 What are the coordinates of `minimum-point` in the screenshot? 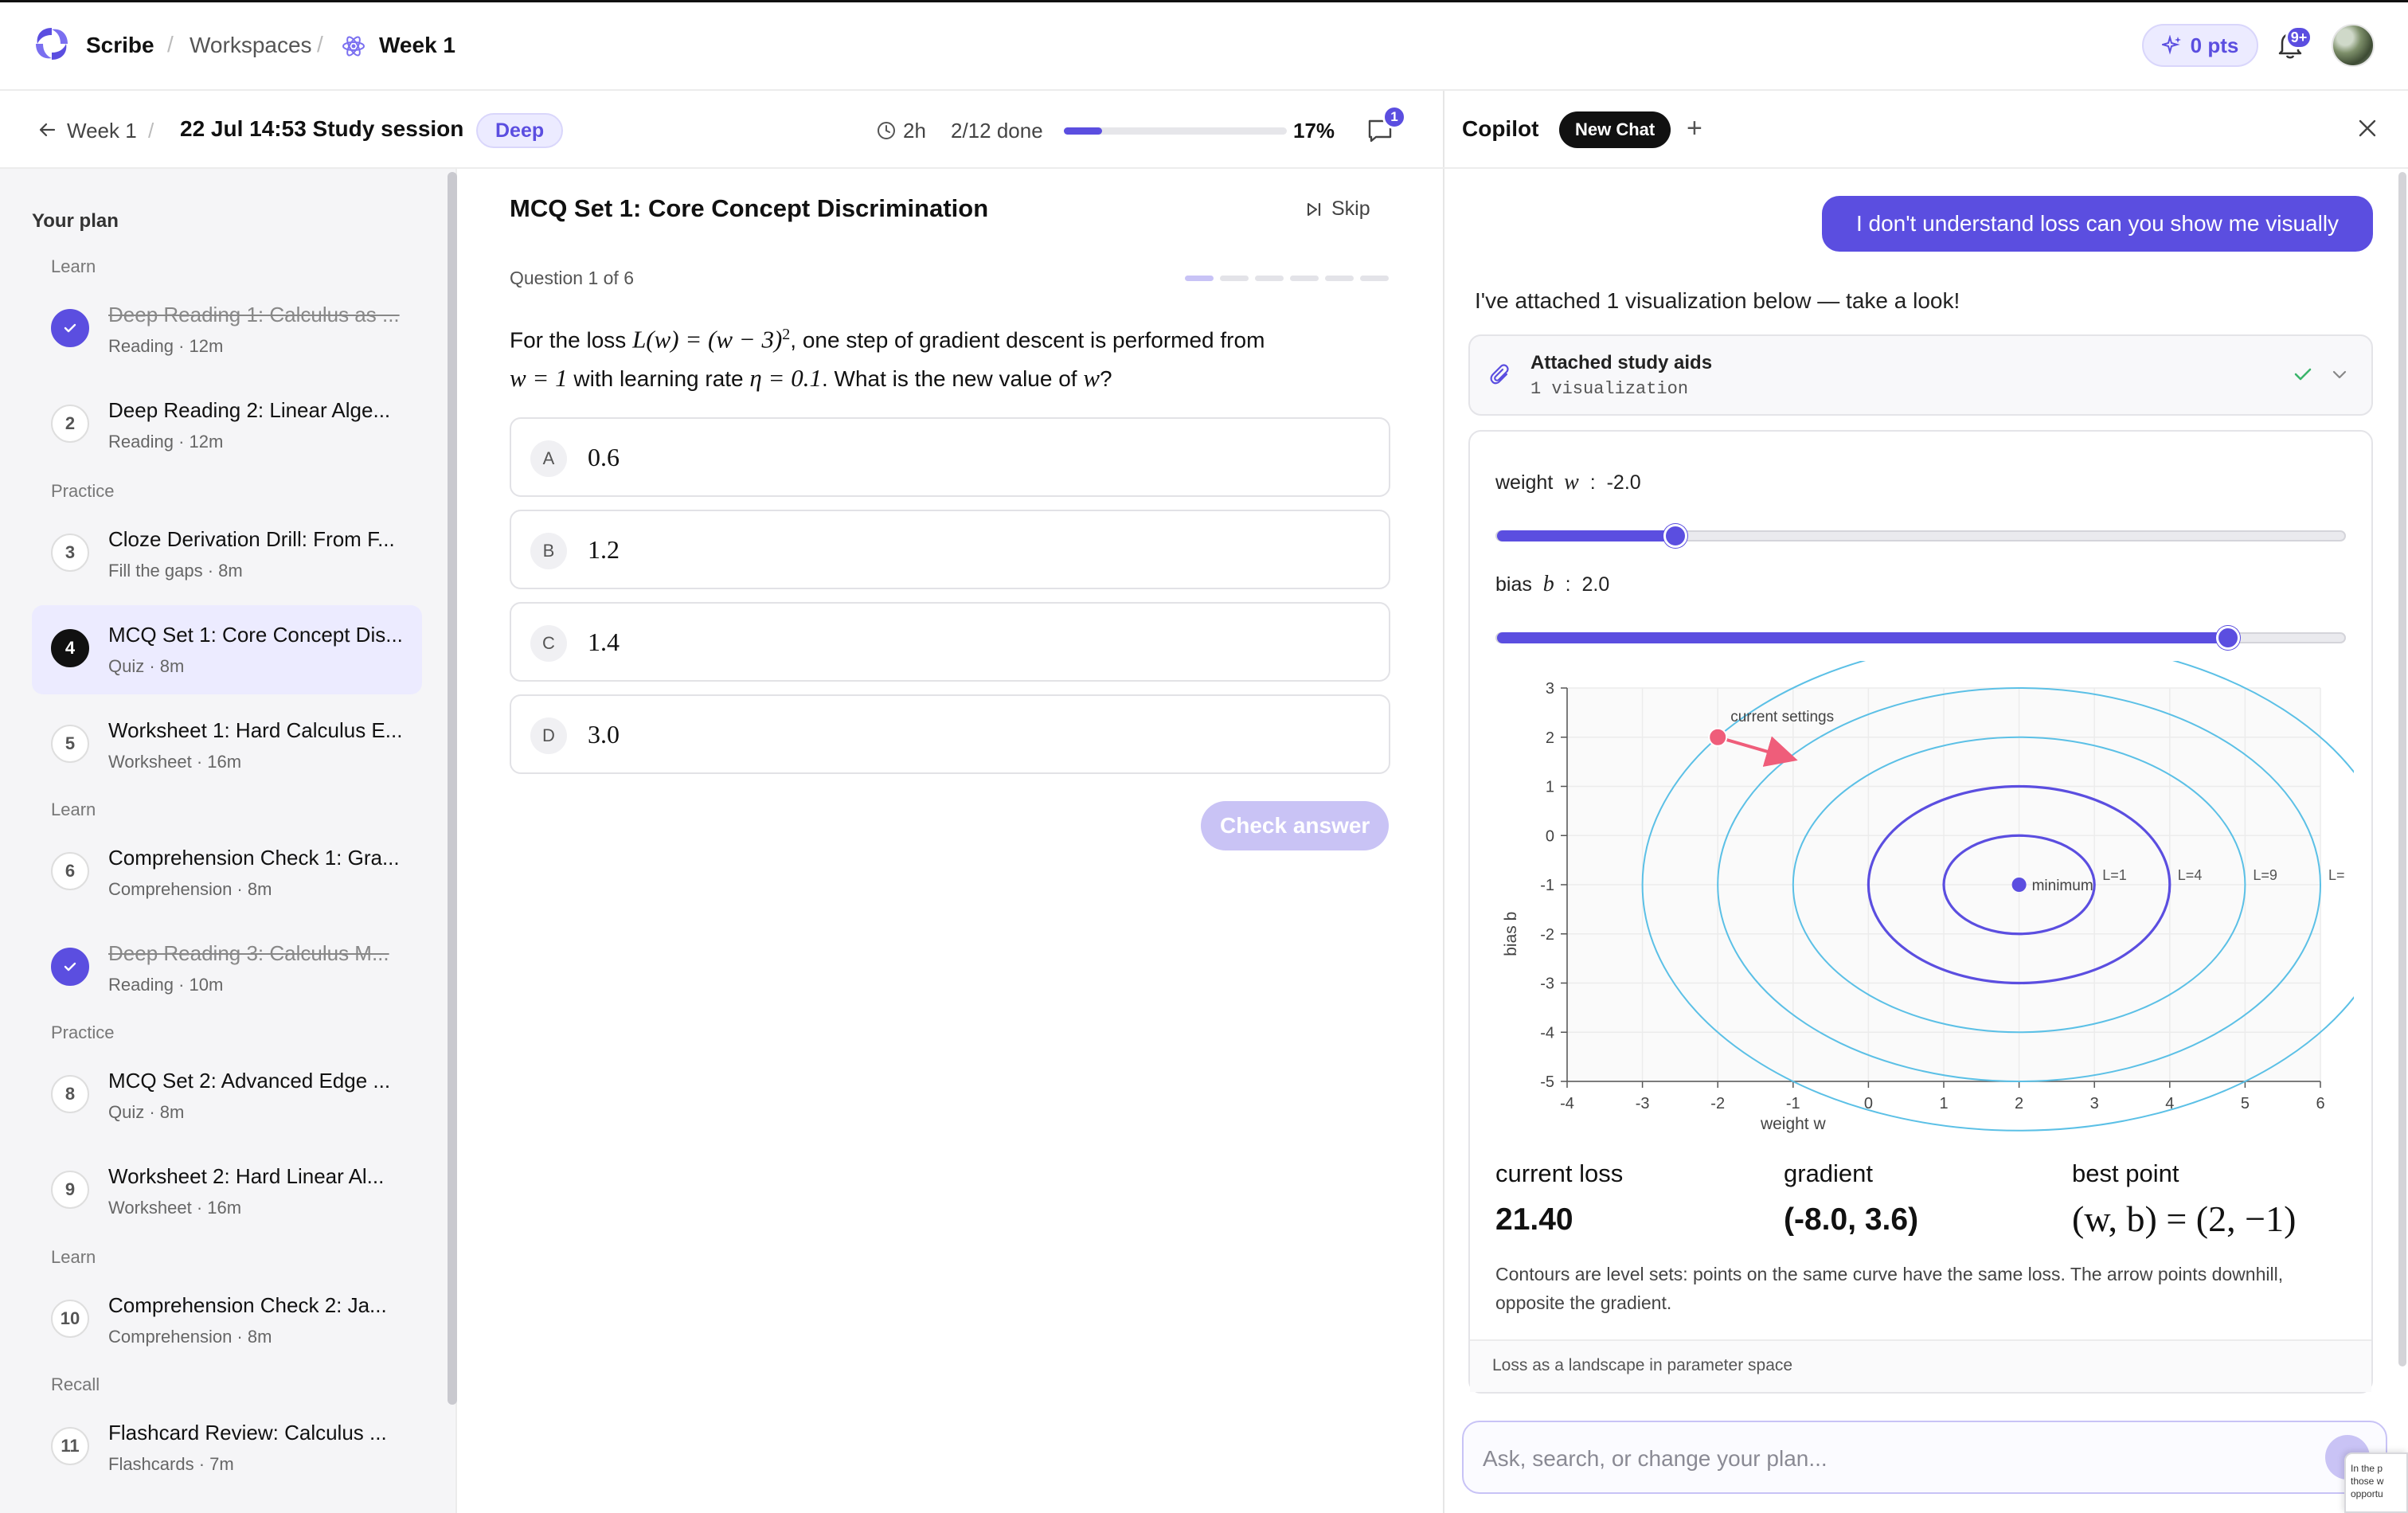 It's located at (2019, 885).